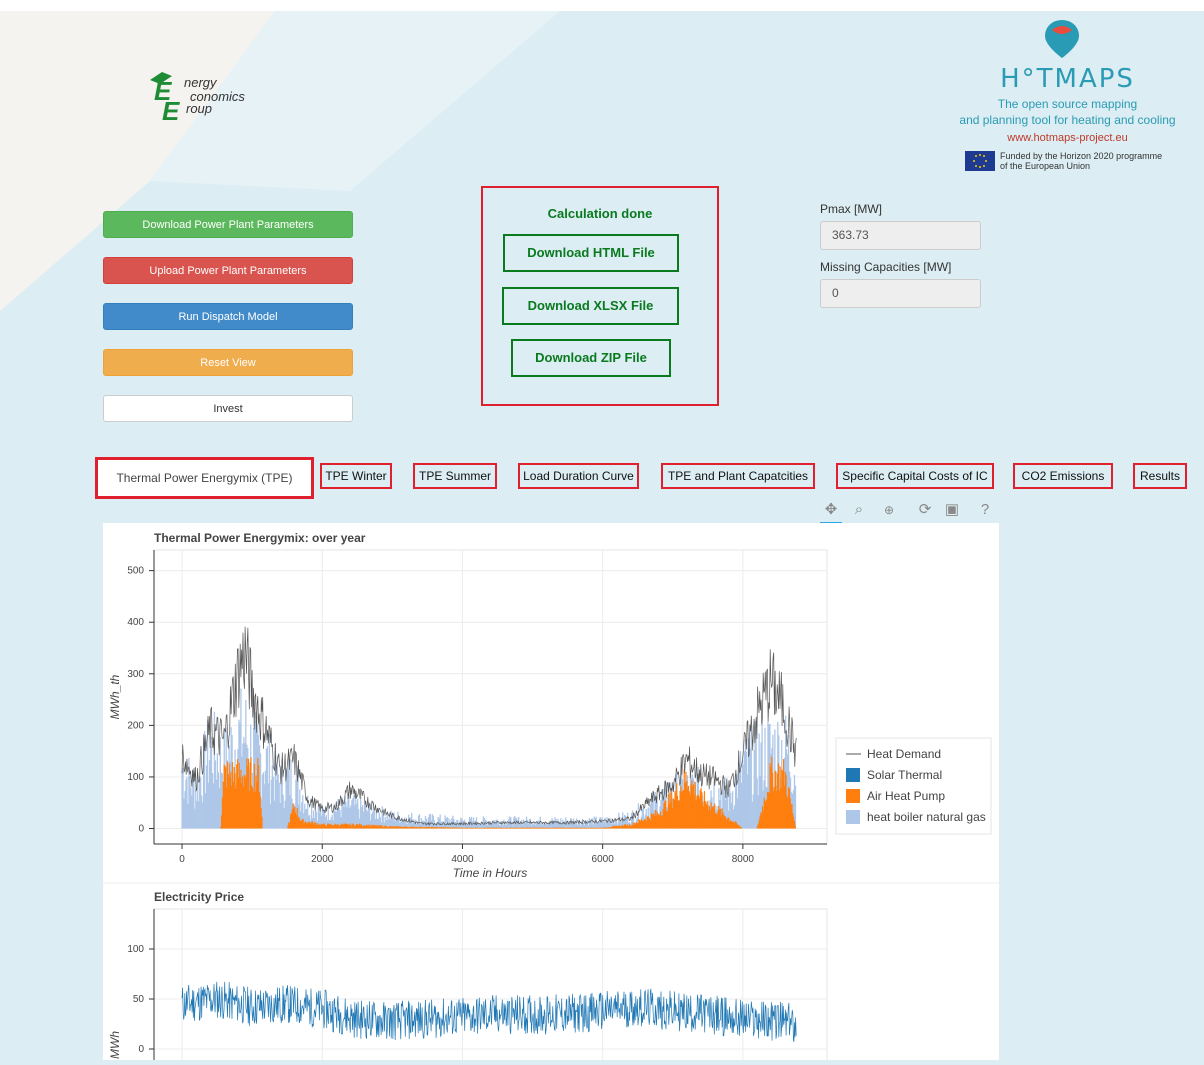 The height and width of the screenshot is (1065, 1204). What do you see at coordinates (1063, 476) in the screenshot?
I see `tab-co2-emissions: CO2 Emissions` at bounding box center [1063, 476].